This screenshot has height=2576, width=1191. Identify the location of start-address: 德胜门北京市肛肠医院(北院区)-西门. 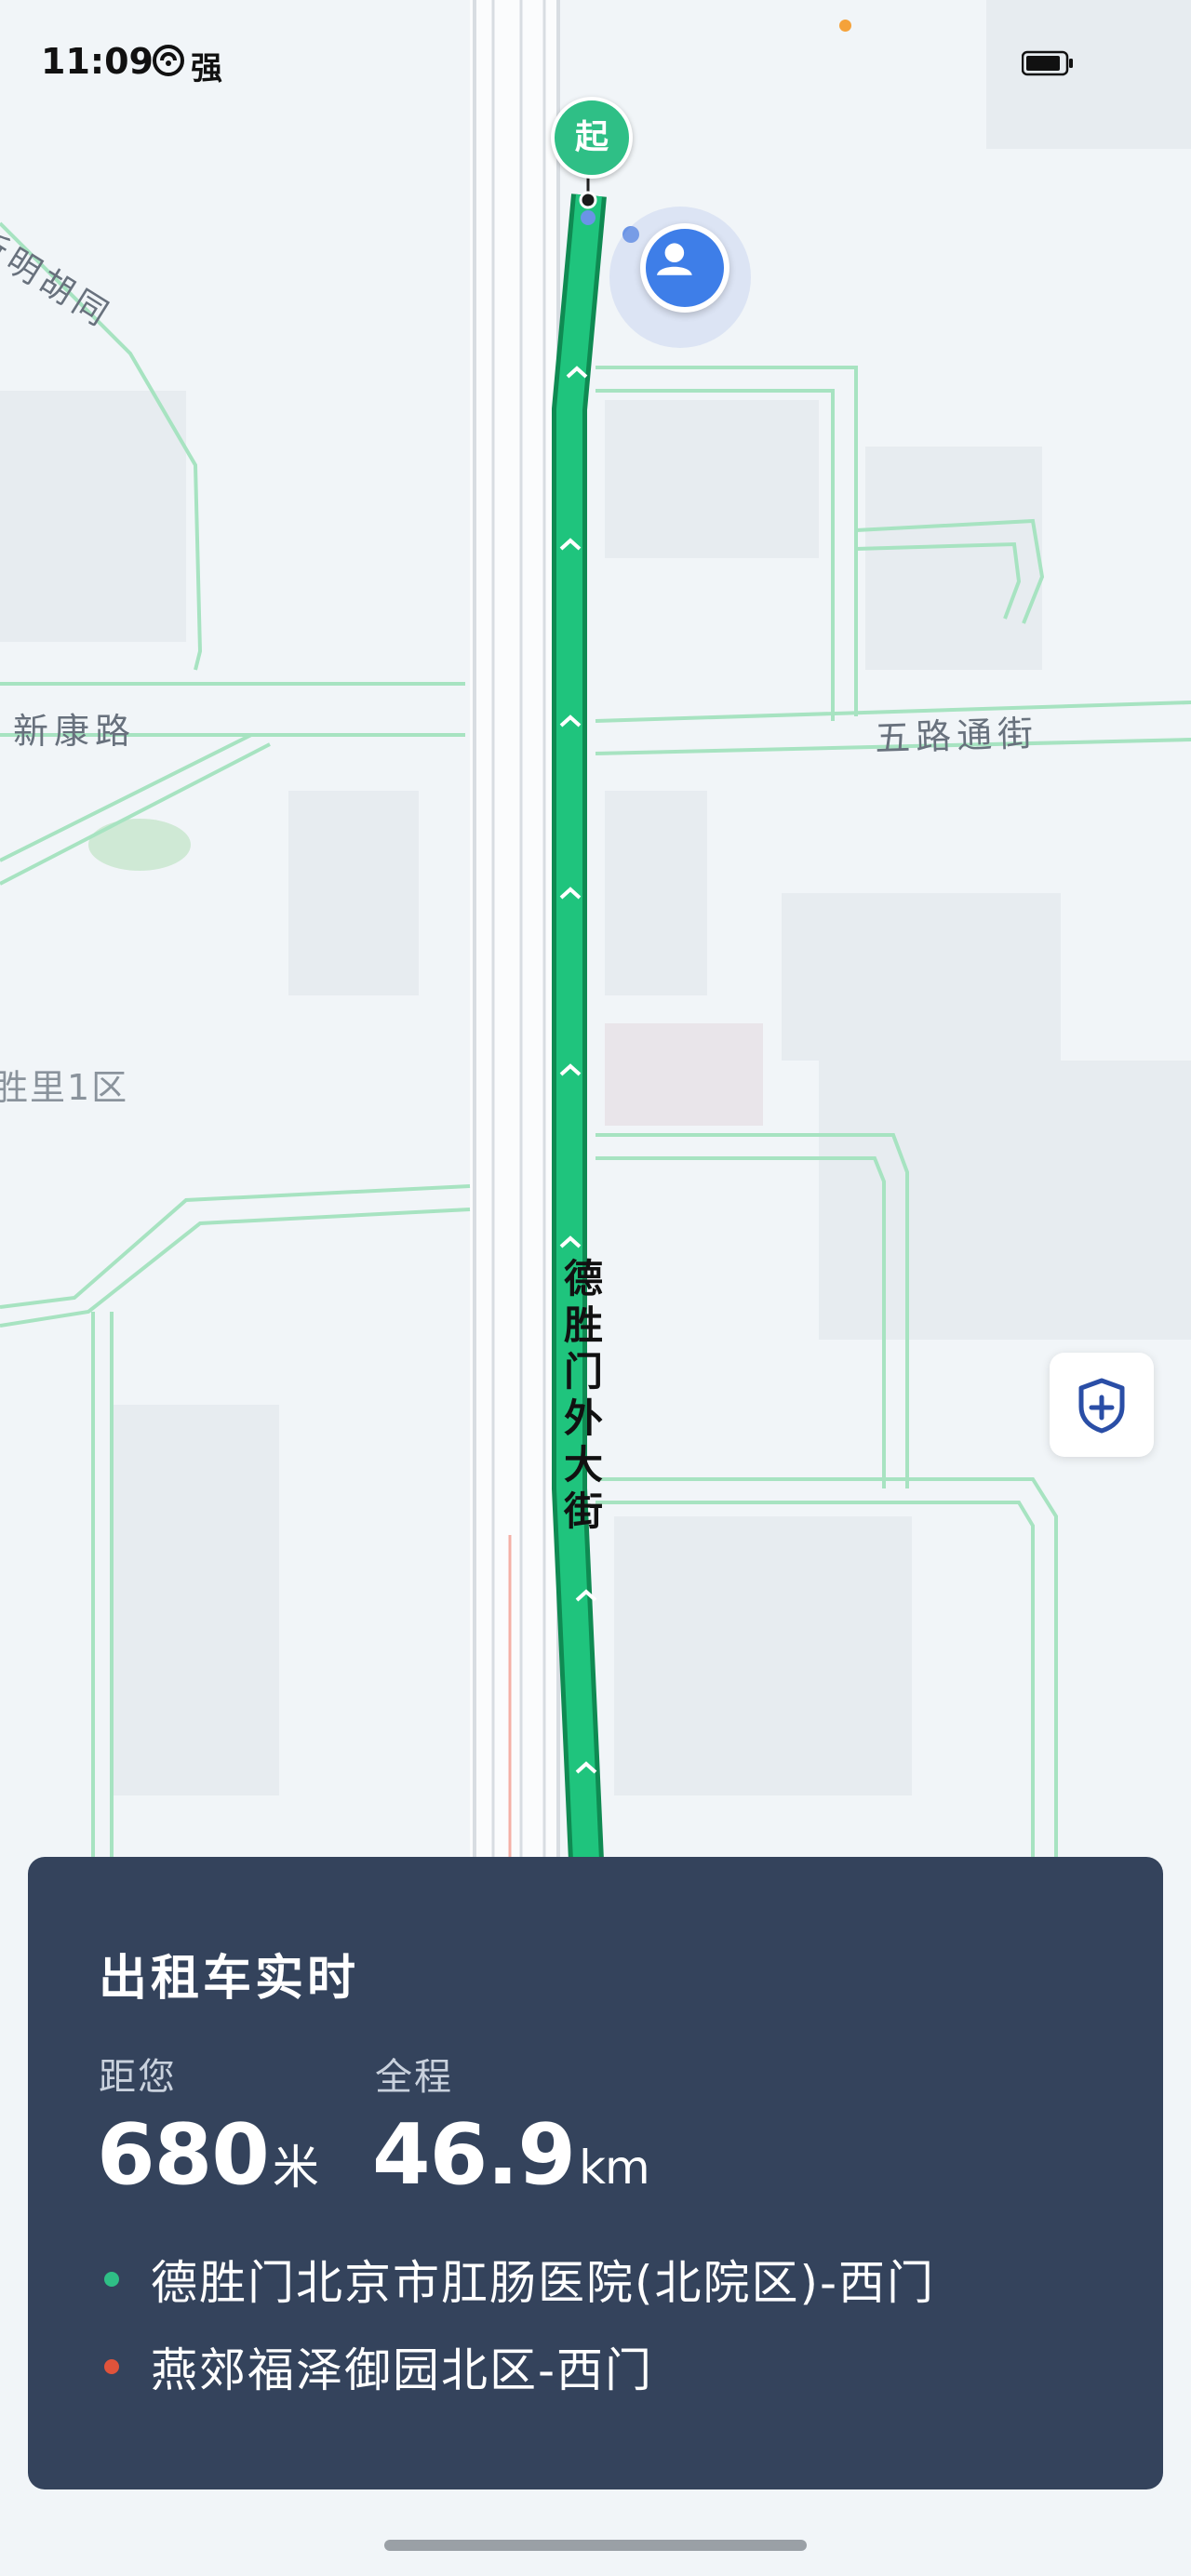
(543, 2283).